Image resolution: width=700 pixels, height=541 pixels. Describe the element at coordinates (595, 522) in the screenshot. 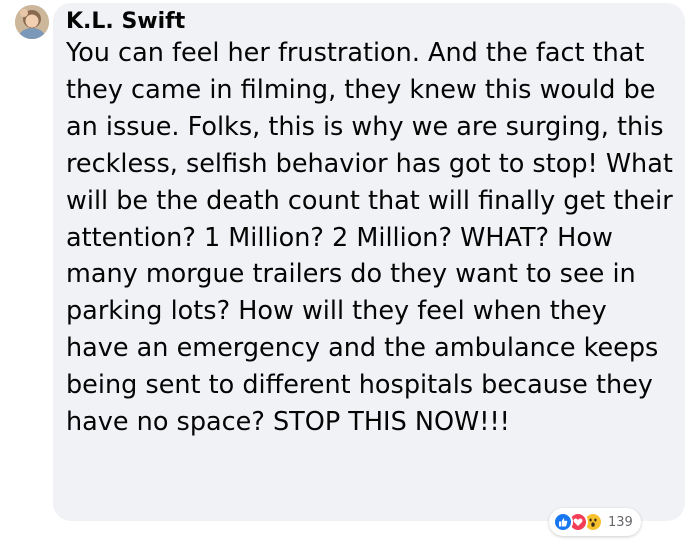

I see `reactions-summary: 139` at that location.